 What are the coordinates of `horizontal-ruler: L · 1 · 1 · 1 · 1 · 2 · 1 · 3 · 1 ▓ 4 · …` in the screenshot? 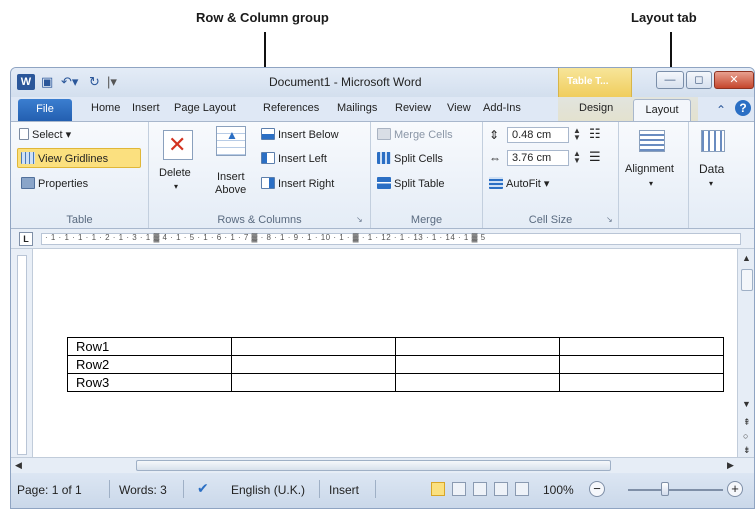 It's located at (382, 239).